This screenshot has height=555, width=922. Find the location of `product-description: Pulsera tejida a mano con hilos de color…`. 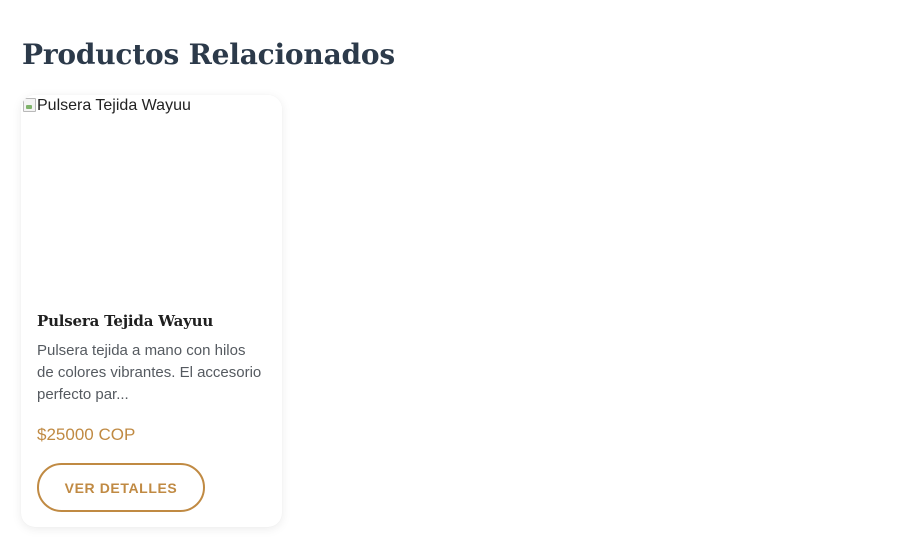

product-description: Pulsera tejida a mano con hilos de color… is located at coordinates (149, 372).